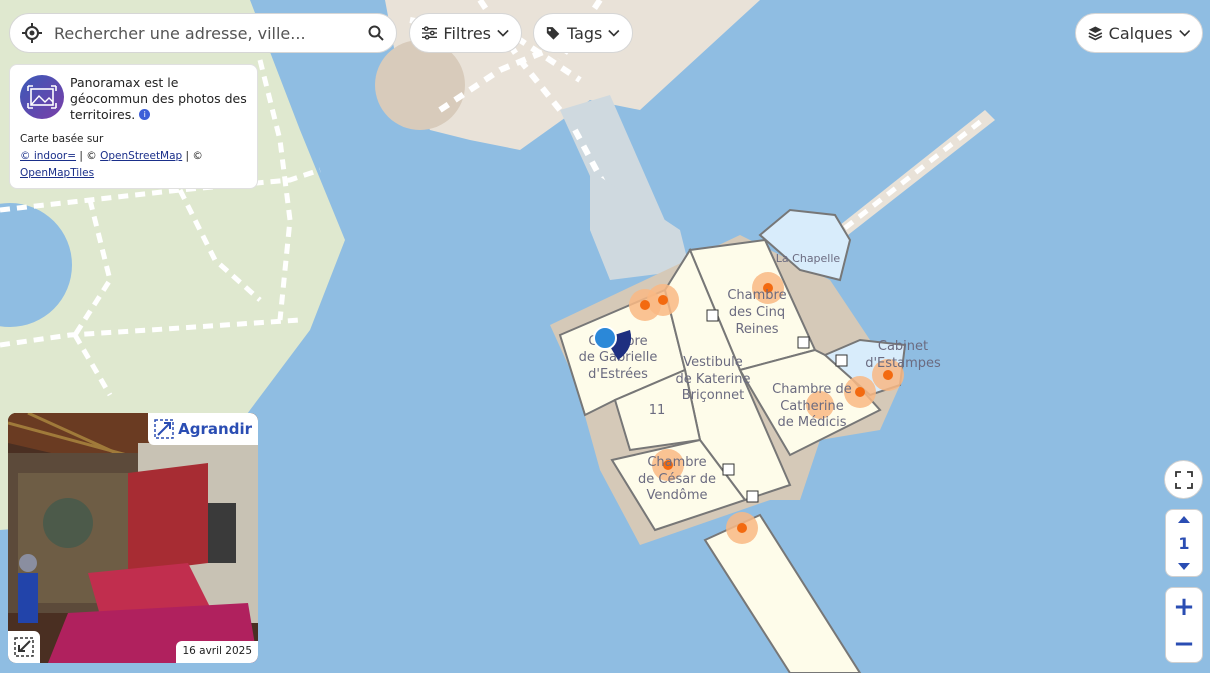 The width and height of the screenshot is (1210, 673). I want to click on panoramax-logo-icon, so click(42, 97).